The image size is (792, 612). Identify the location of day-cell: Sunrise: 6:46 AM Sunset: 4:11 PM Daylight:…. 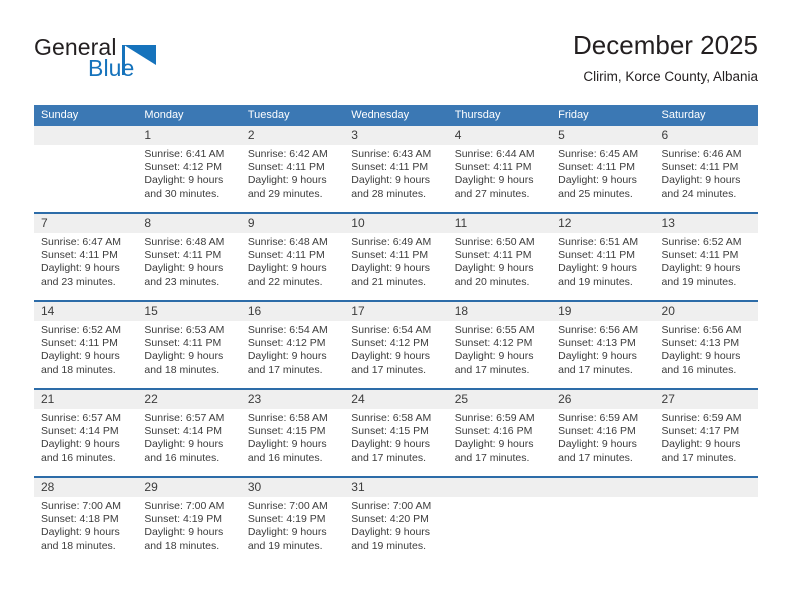
(706, 179).